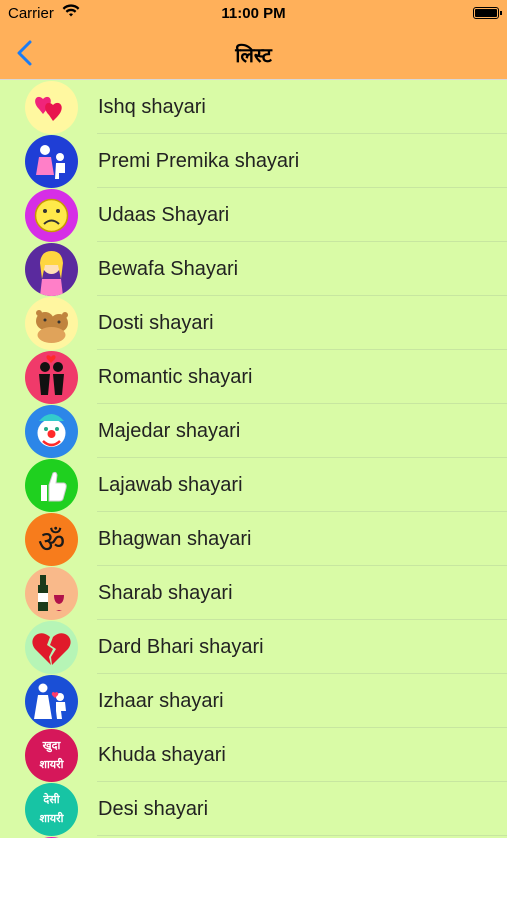 This screenshot has height=900, width=507. What do you see at coordinates (165, 593) in the screenshot?
I see `list-item-label: Sharab shayari` at bounding box center [165, 593].